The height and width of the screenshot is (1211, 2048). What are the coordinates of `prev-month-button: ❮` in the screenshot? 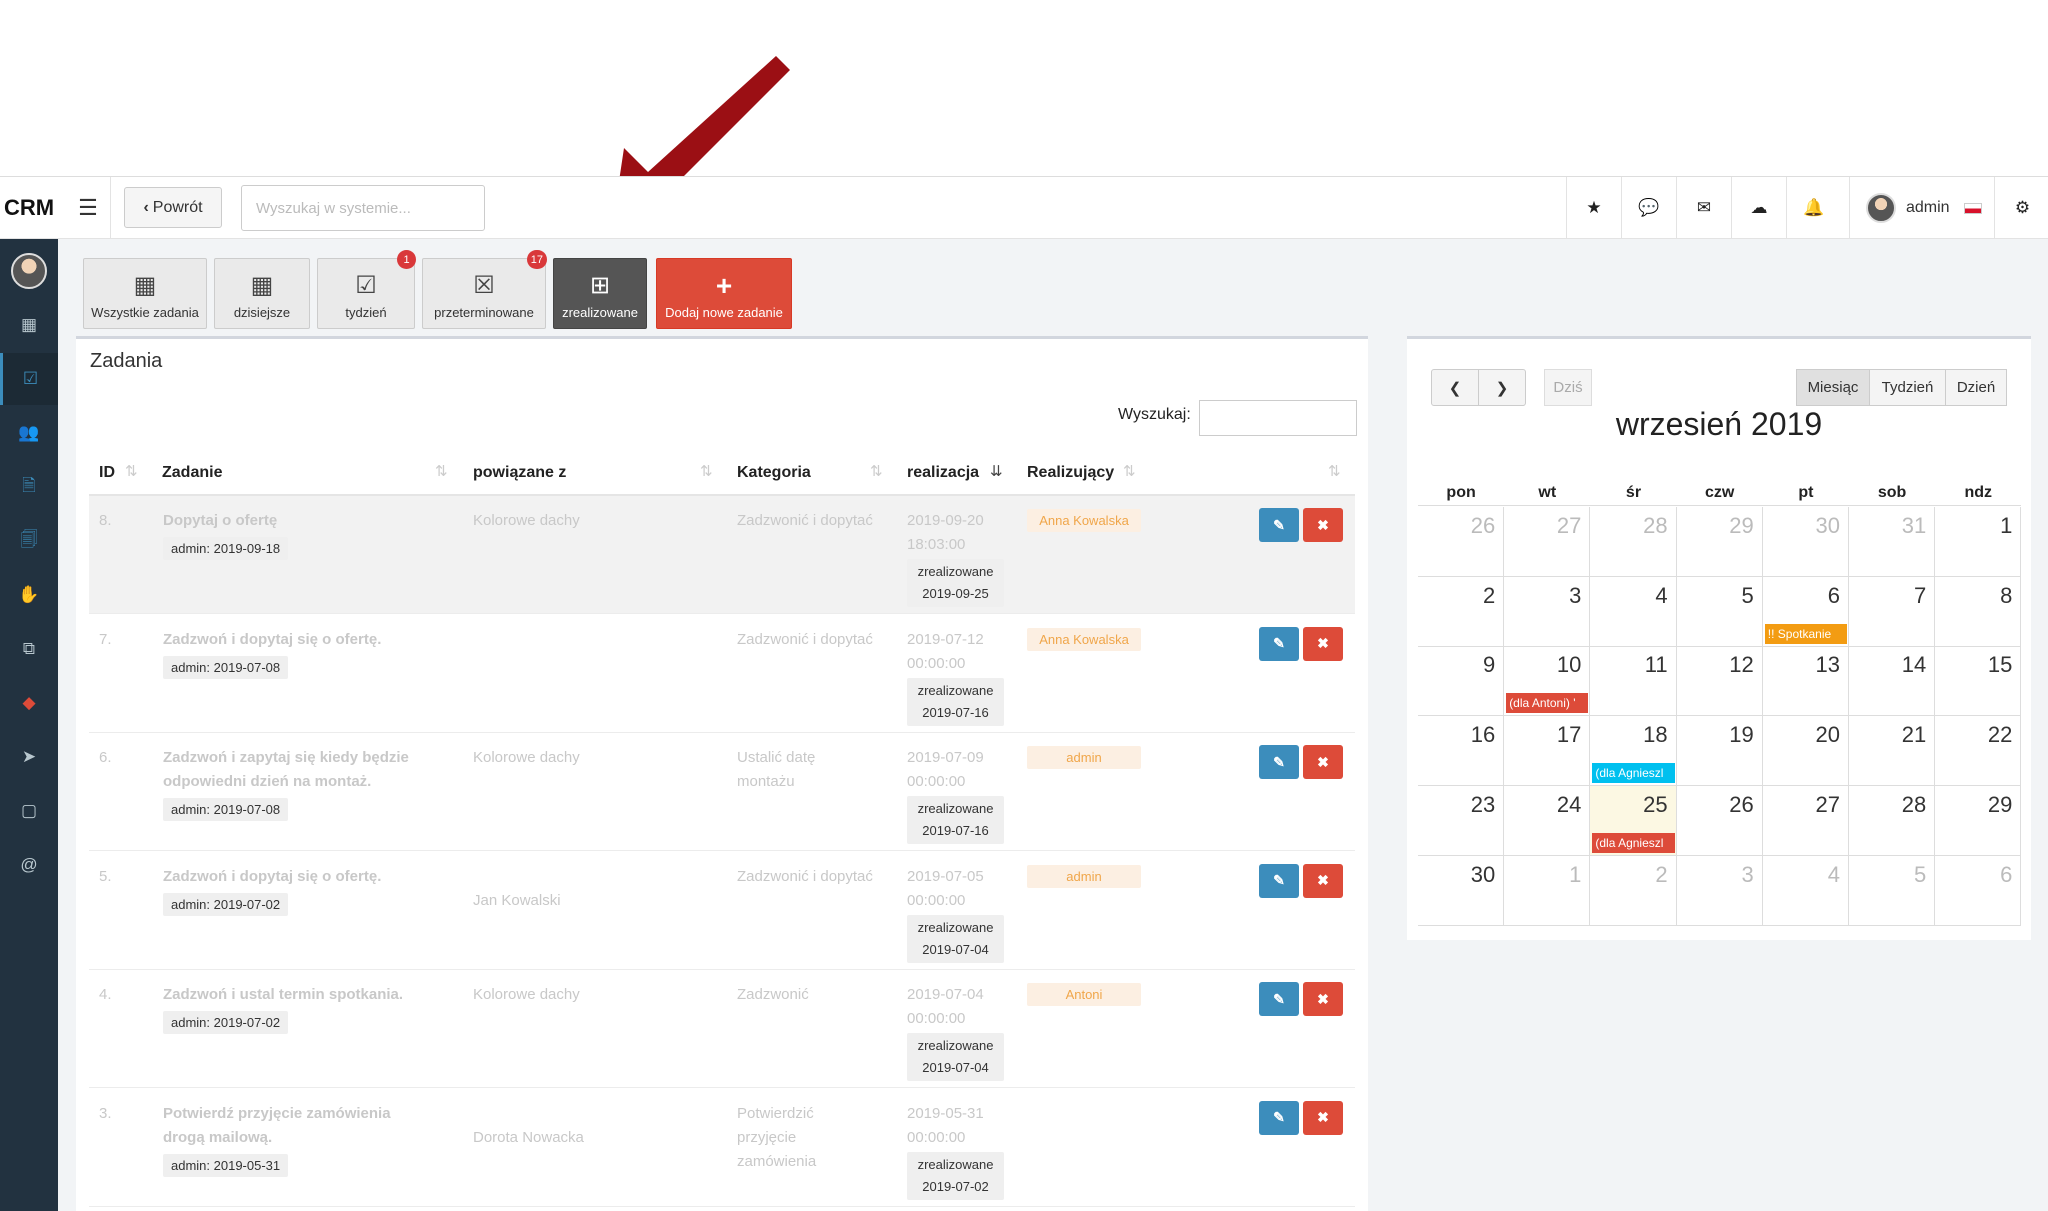 It's located at (1455, 387).